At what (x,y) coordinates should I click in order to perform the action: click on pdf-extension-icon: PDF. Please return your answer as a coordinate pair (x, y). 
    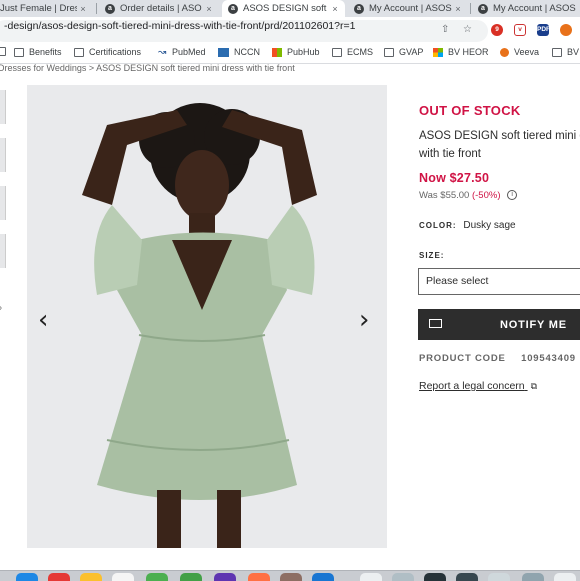
    Looking at the image, I should click on (543, 30).